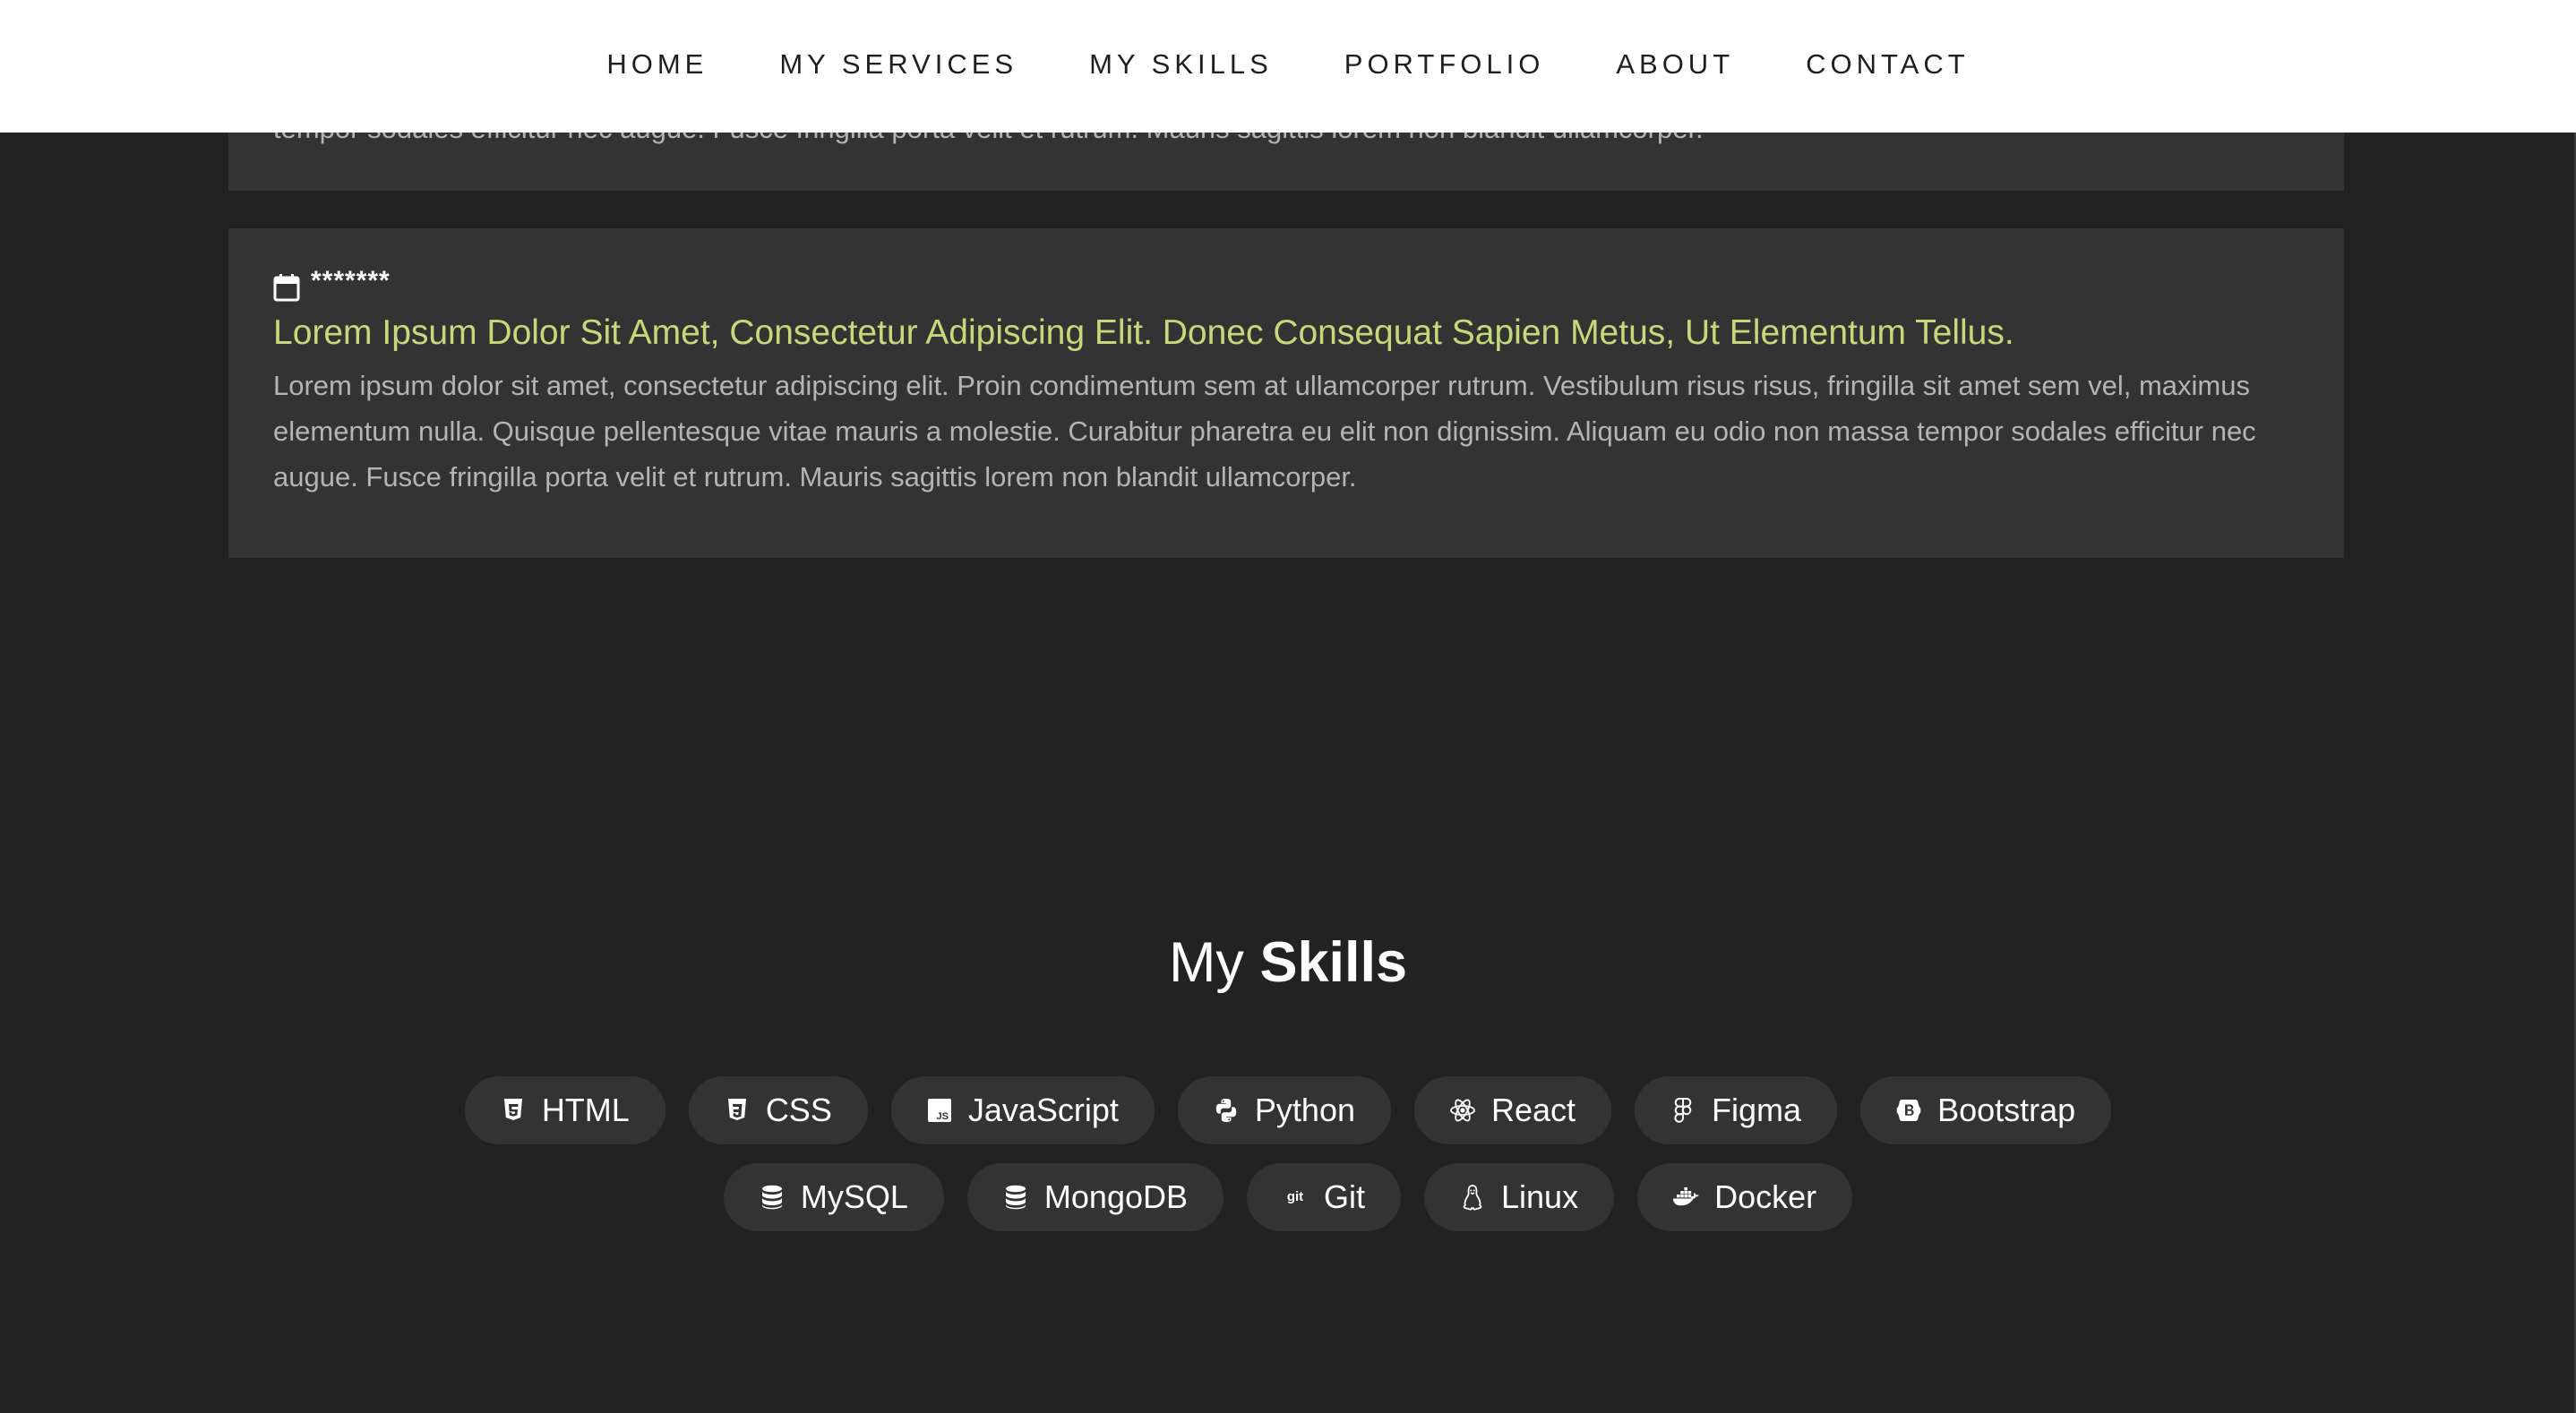 Image resolution: width=2576 pixels, height=1413 pixels. I want to click on python-icon, so click(1226, 1110).